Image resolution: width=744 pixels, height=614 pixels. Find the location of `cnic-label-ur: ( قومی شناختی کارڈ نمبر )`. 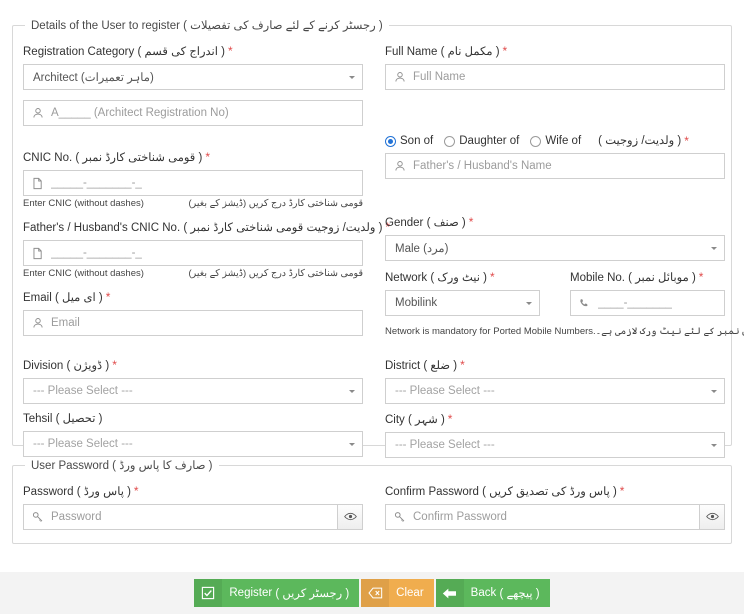

cnic-label-ur: ( قومی شناختی کارڈ نمبر ) is located at coordinates (139, 158).